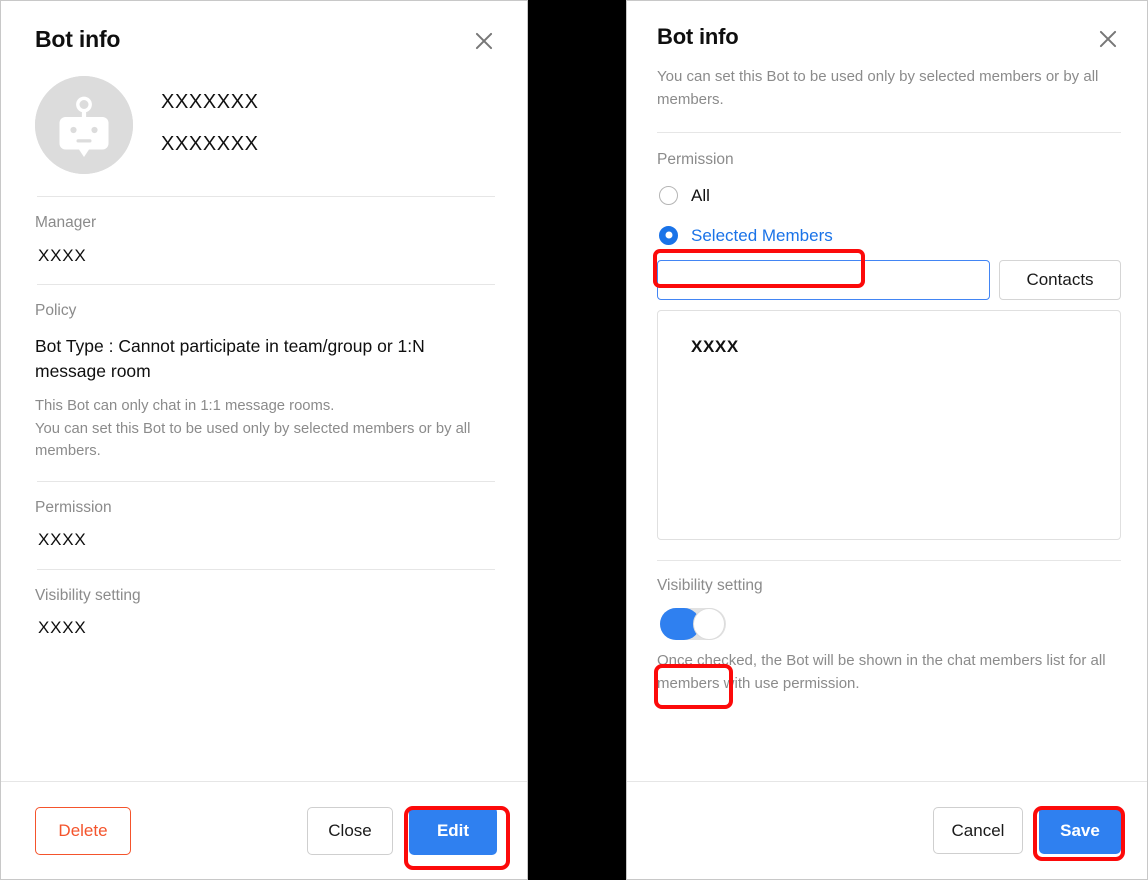  Describe the element at coordinates (66, 222) in the screenshot. I see `manager-label: Manager` at that location.